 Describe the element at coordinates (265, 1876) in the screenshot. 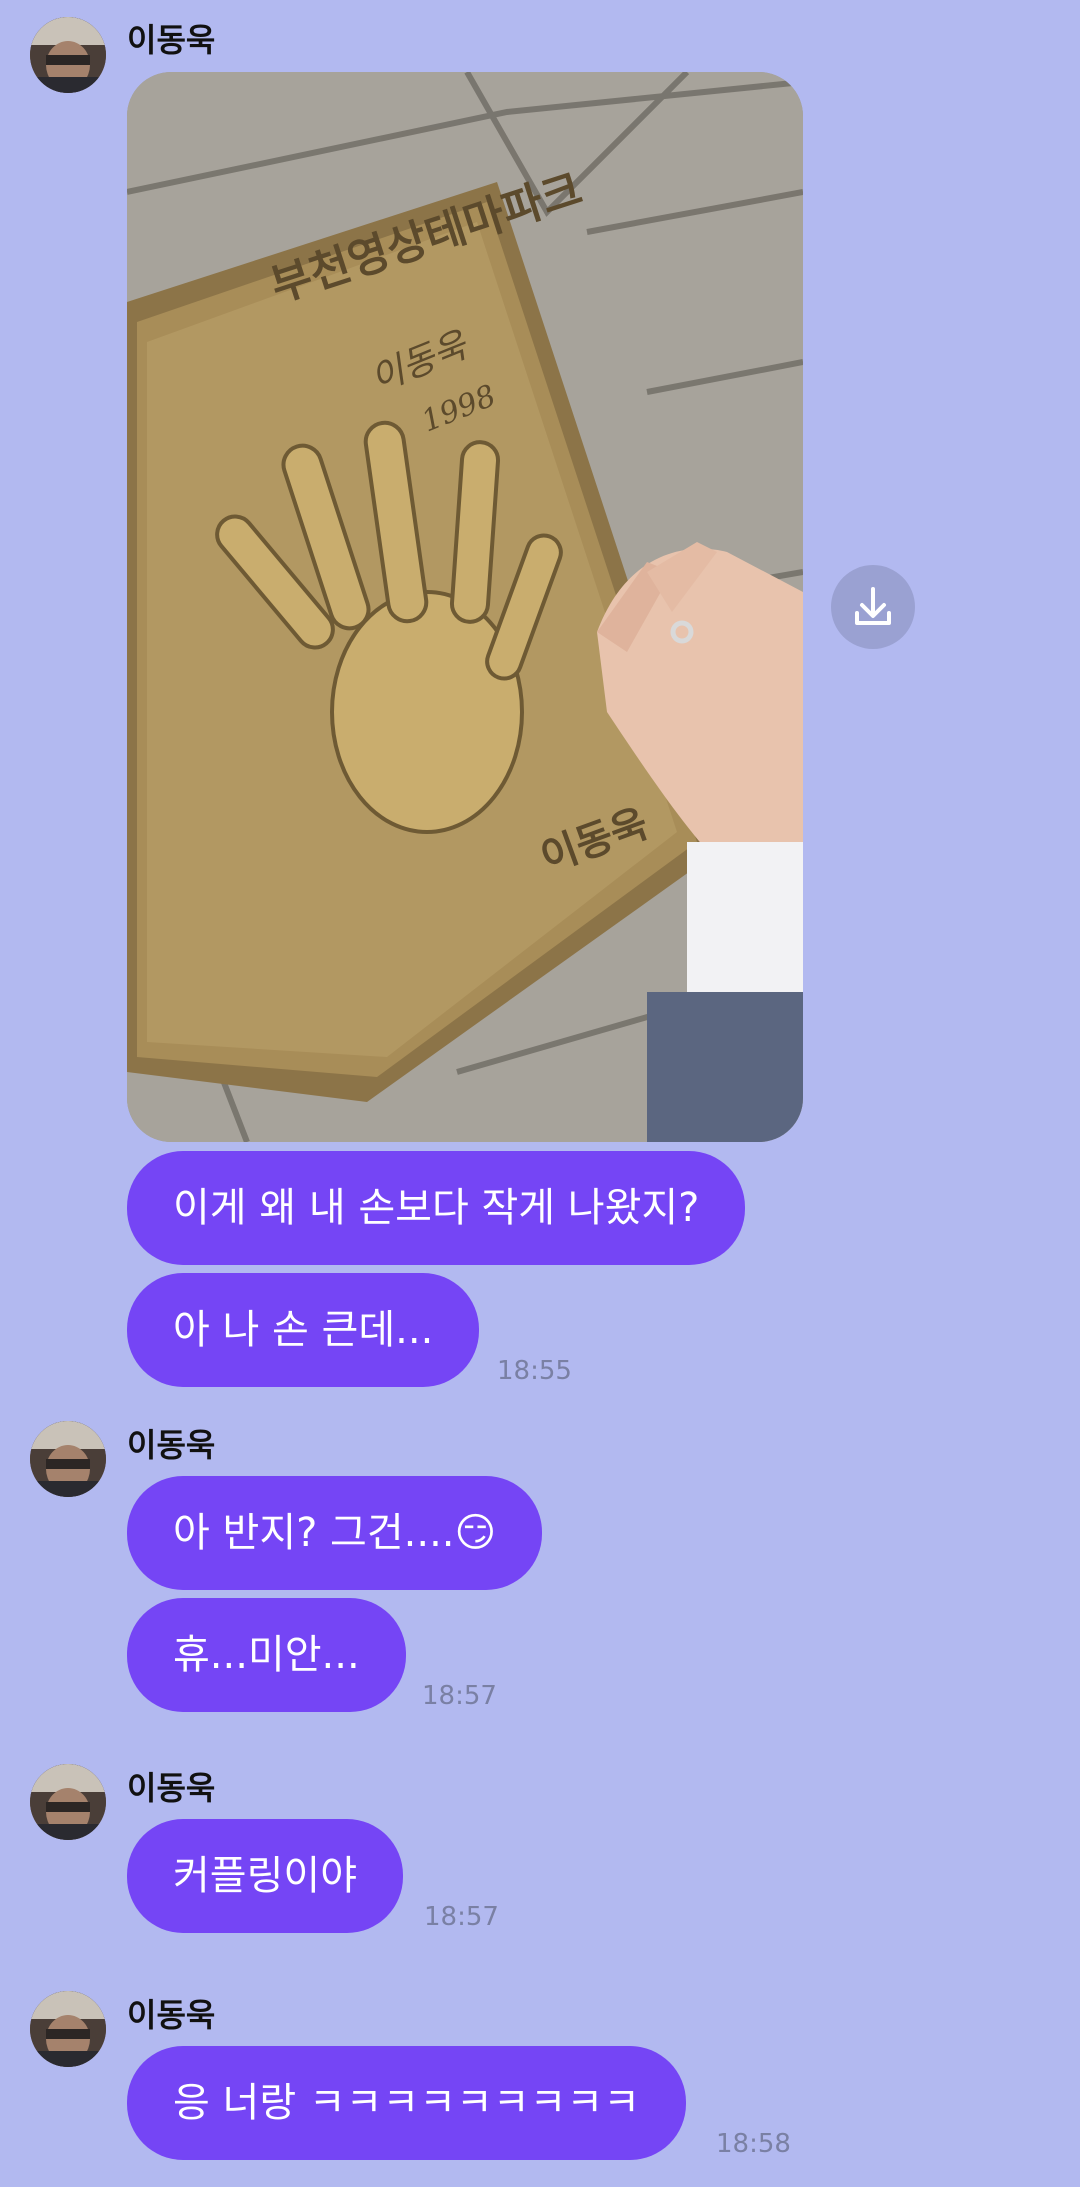

I see `message-bubble: 커플링이야` at that location.